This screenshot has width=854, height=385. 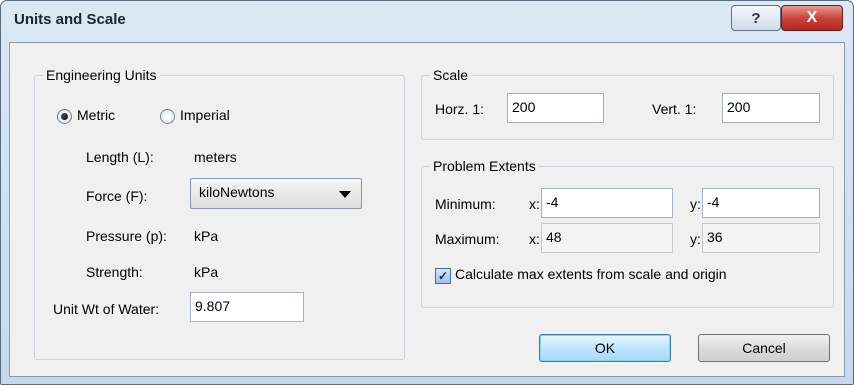 I want to click on max-y-field: 36, so click(x=761, y=238).